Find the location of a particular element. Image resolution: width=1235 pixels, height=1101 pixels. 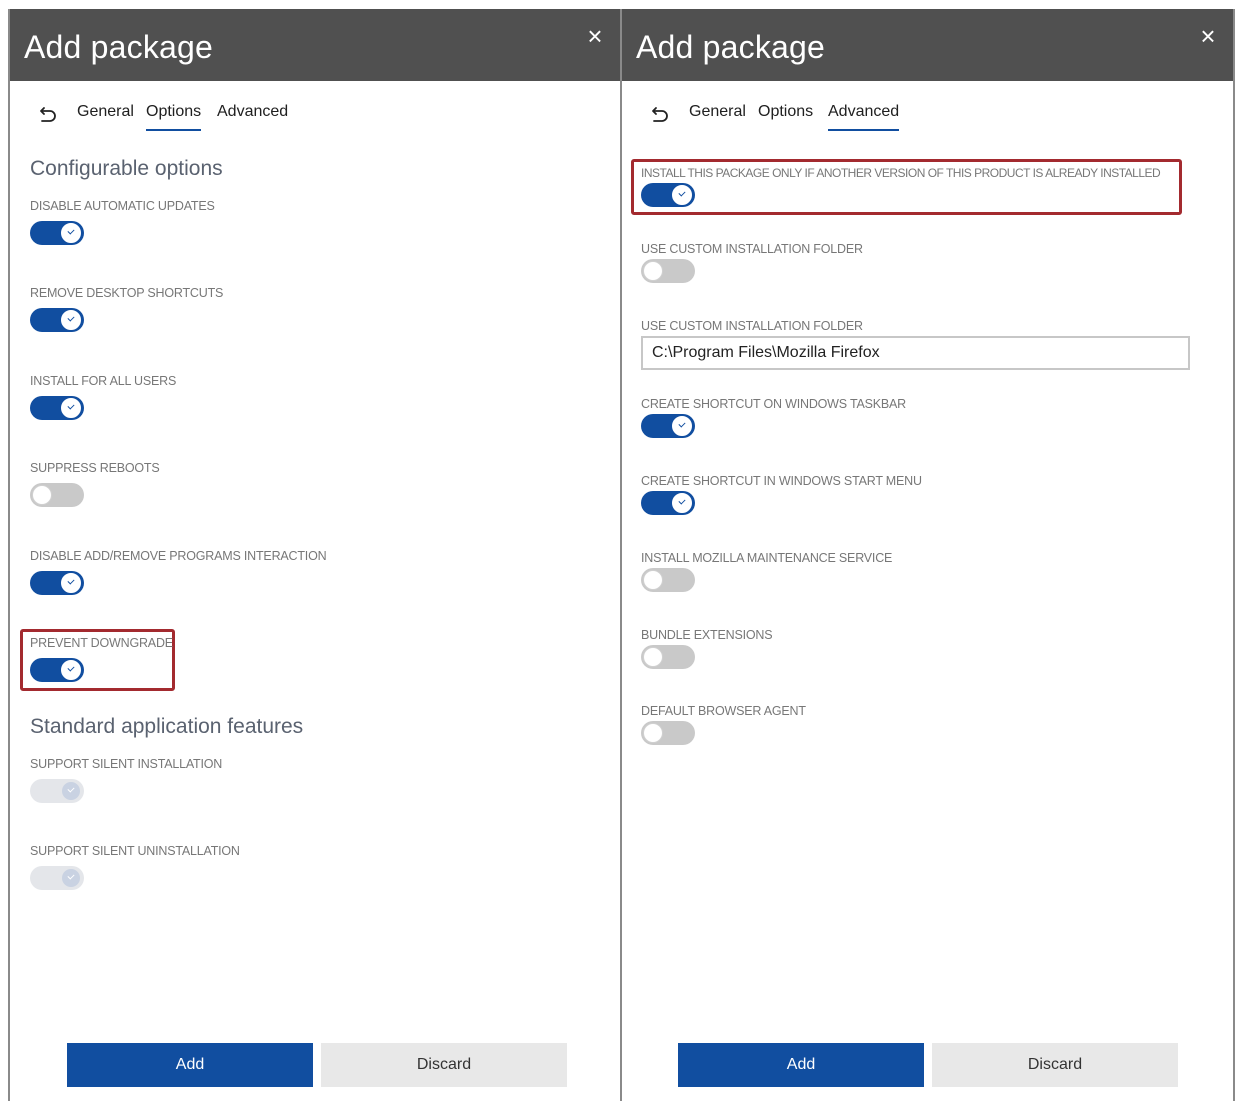

toggle-support-silent-uninstallation is located at coordinates (57, 878).